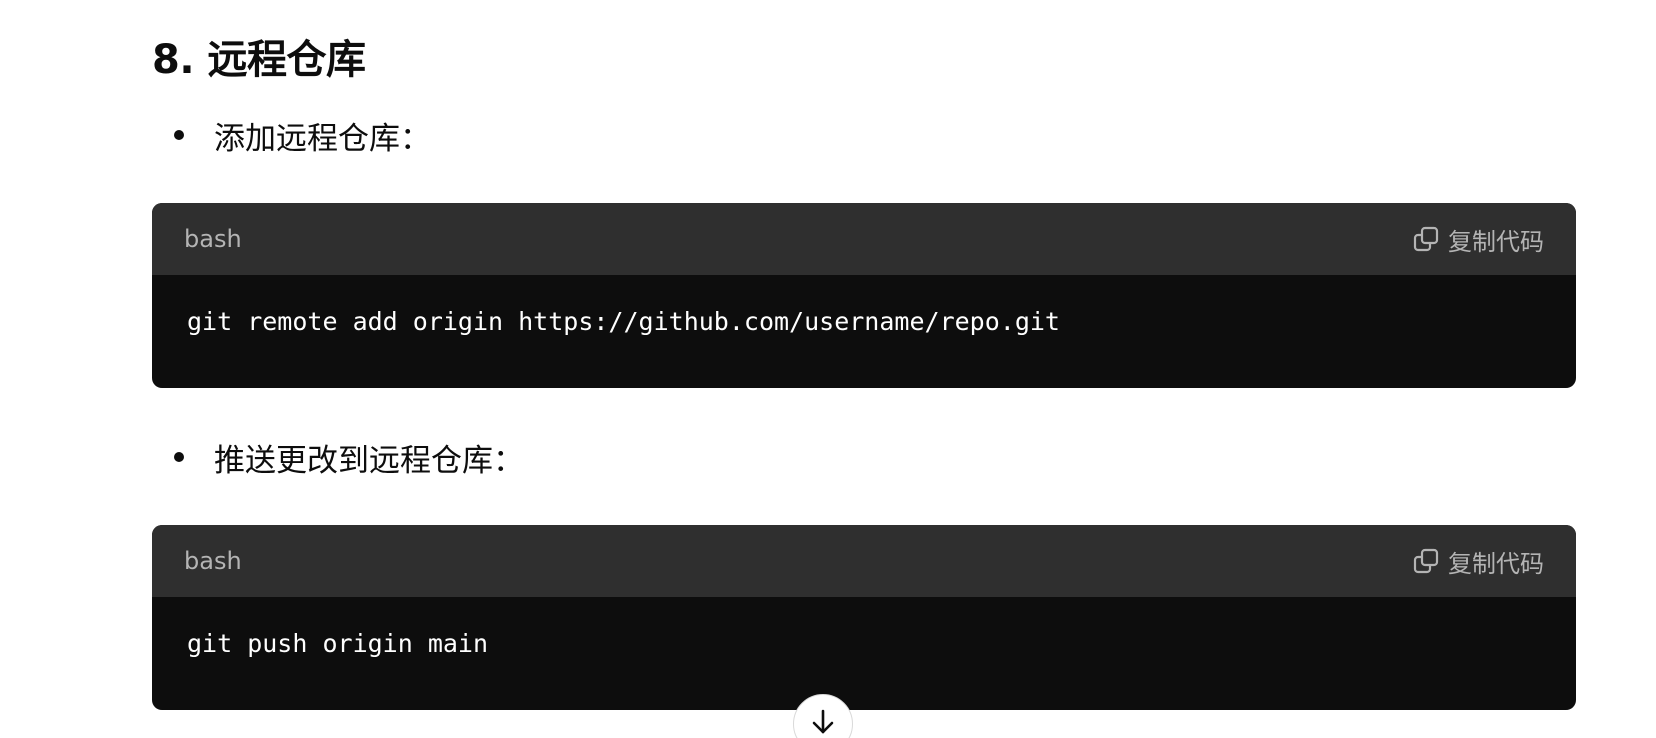 The image size is (1656, 738). What do you see at coordinates (823, 722) in the screenshot?
I see `arrow-down-icon` at bounding box center [823, 722].